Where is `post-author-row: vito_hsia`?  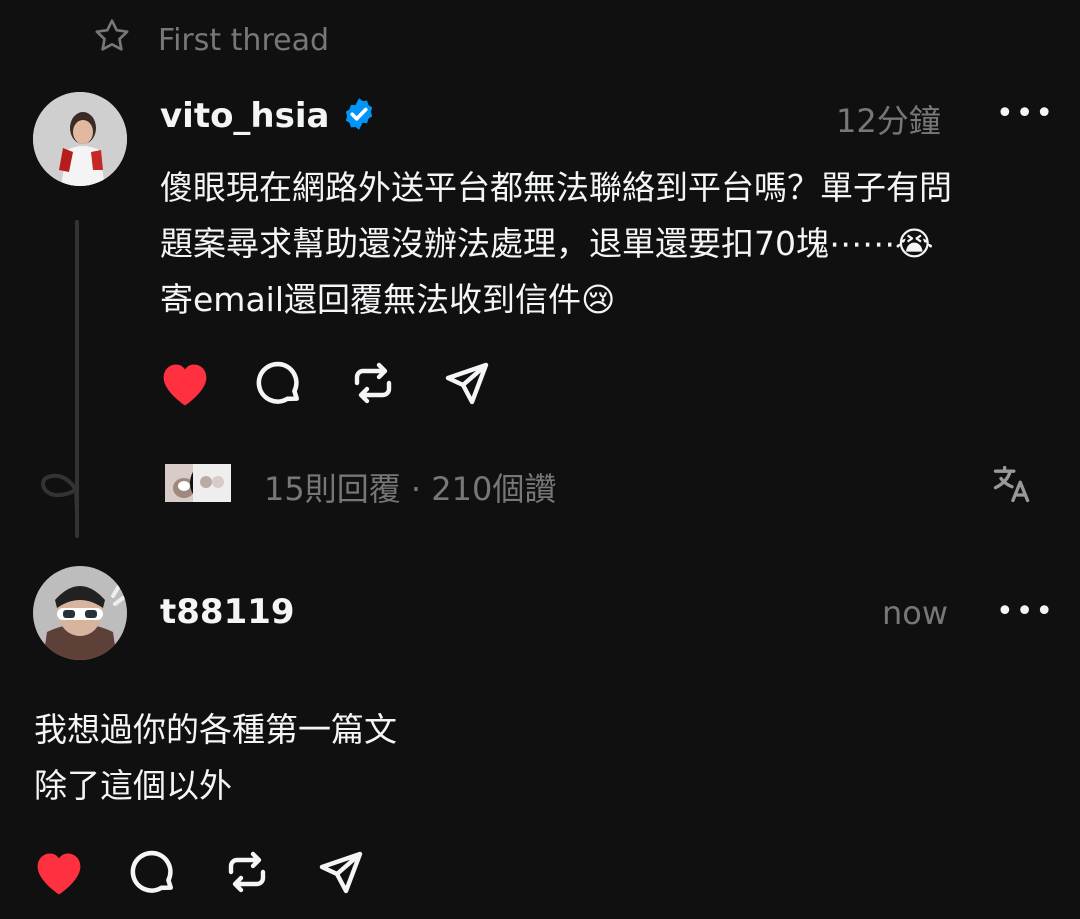 post-author-row: vito_hsia is located at coordinates (268, 116).